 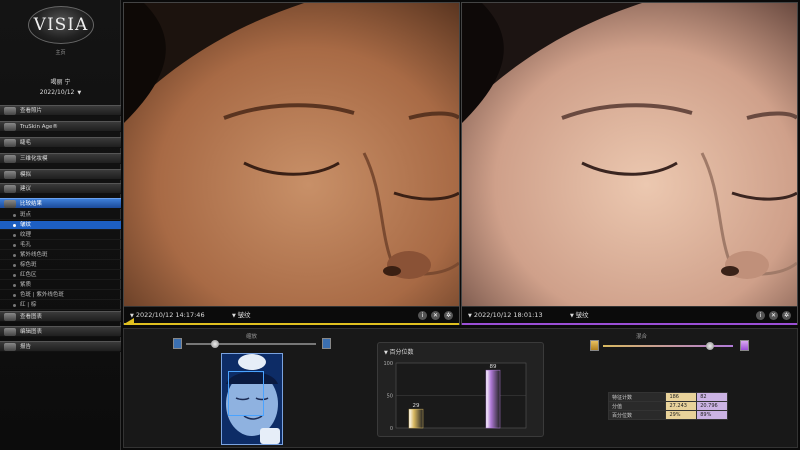 What do you see at coordinates (26, 285) in the screenshot?
I see `sub-label: 紫质` at bounding box center [26, 285].